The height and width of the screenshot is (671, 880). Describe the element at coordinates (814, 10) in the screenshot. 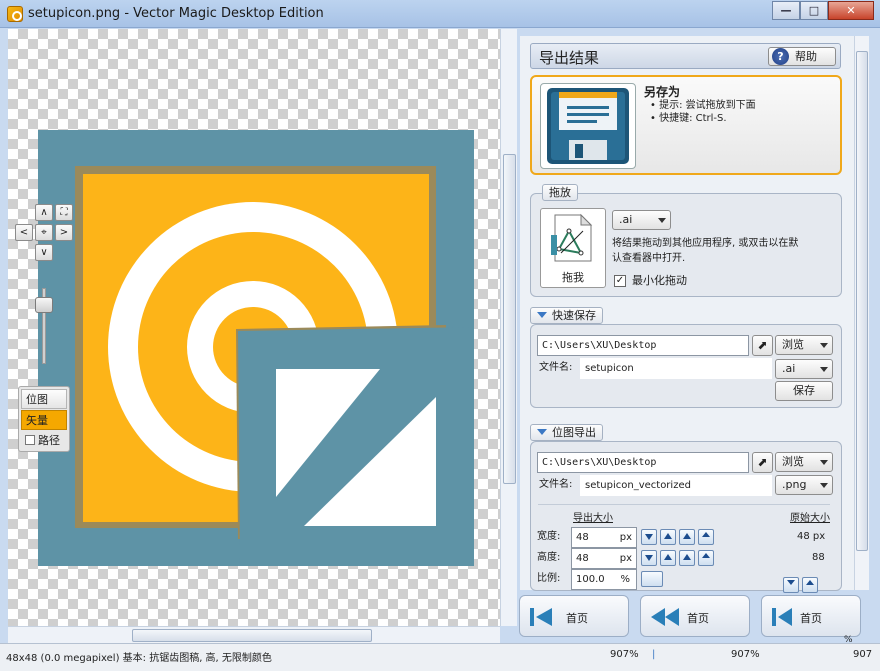

I see `maximize-button: □` at that location.